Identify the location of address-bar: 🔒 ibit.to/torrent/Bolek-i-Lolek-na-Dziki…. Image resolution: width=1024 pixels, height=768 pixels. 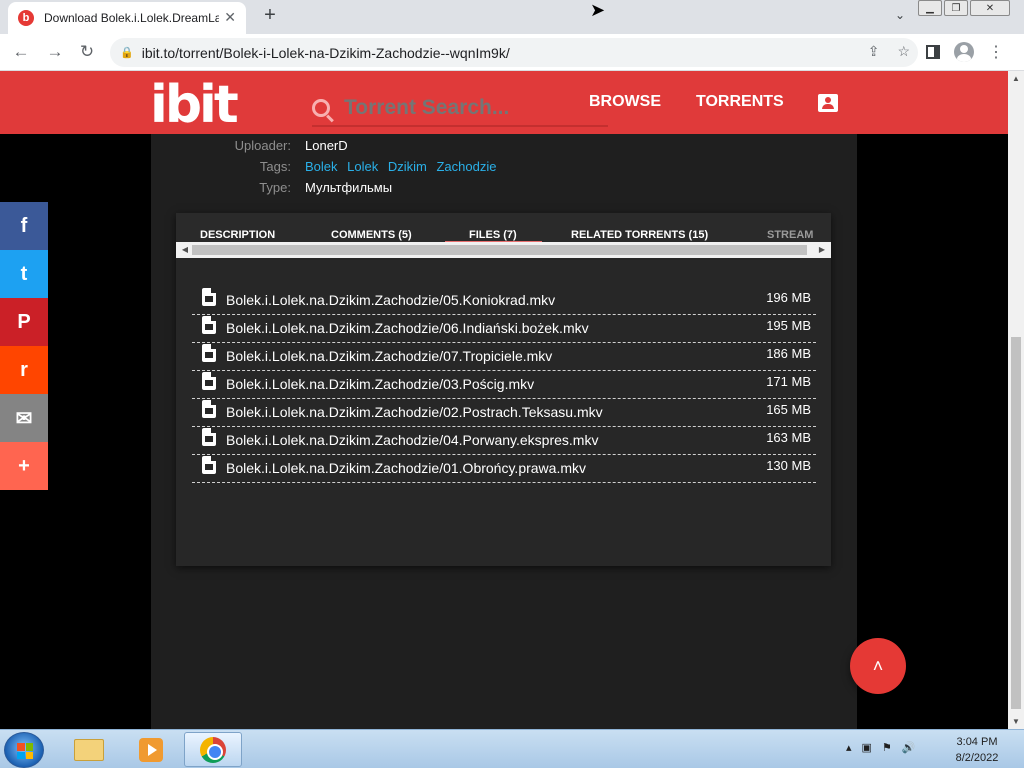
(514, 52).